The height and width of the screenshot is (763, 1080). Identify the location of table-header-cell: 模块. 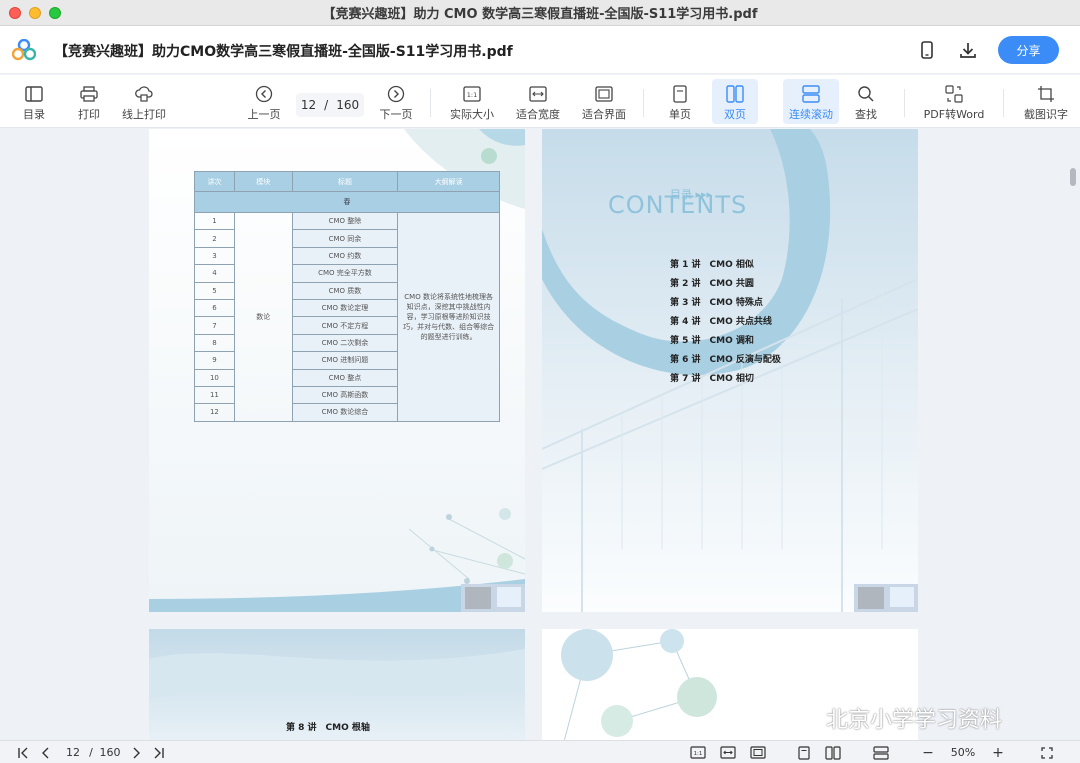
(263, 181).